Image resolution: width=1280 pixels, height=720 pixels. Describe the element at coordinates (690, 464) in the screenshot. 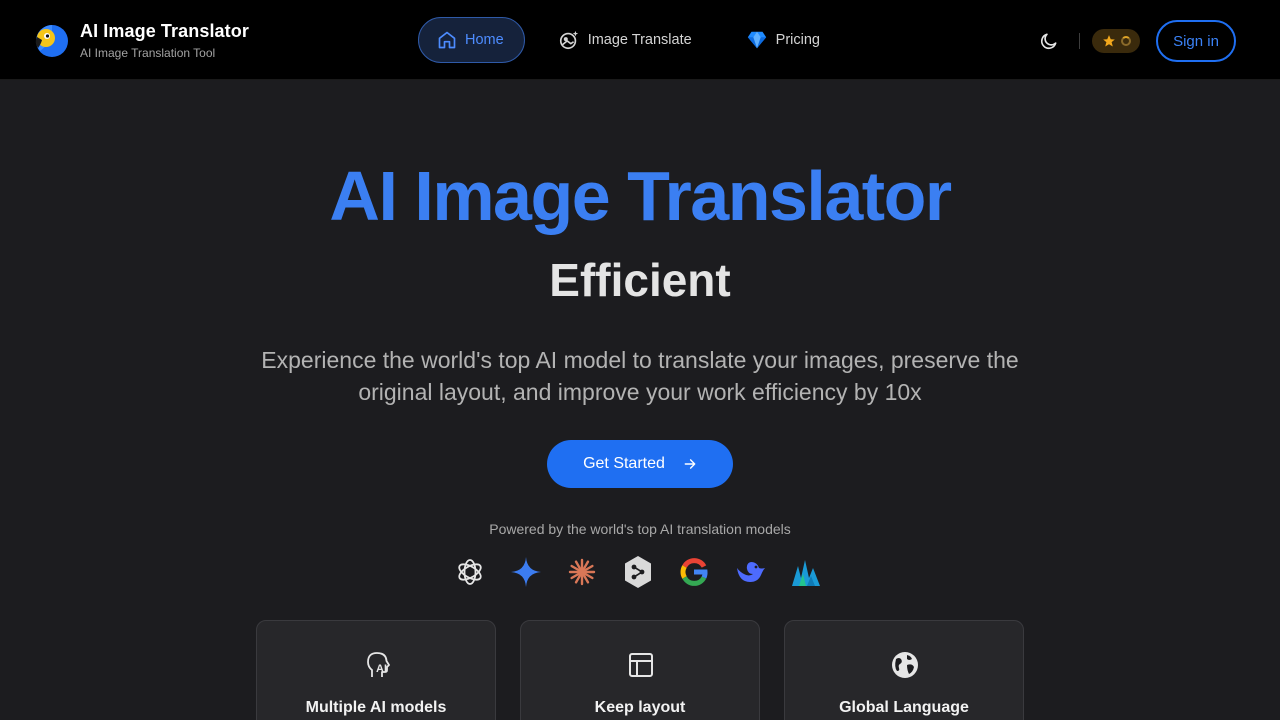

I see `arrow-right-icon` at that location.